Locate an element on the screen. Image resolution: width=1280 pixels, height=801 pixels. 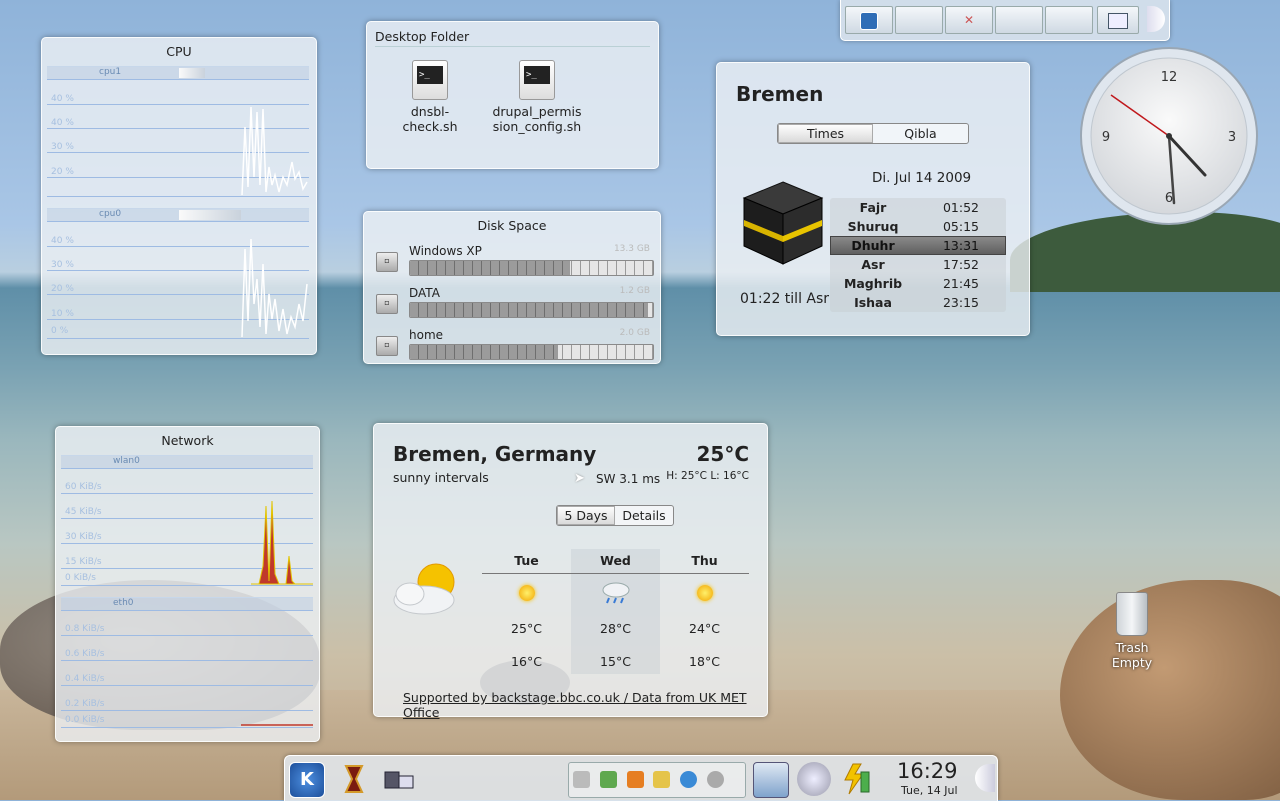
digital-clock-date: Tue, 14 Jul is located at coordinates (929, 790).